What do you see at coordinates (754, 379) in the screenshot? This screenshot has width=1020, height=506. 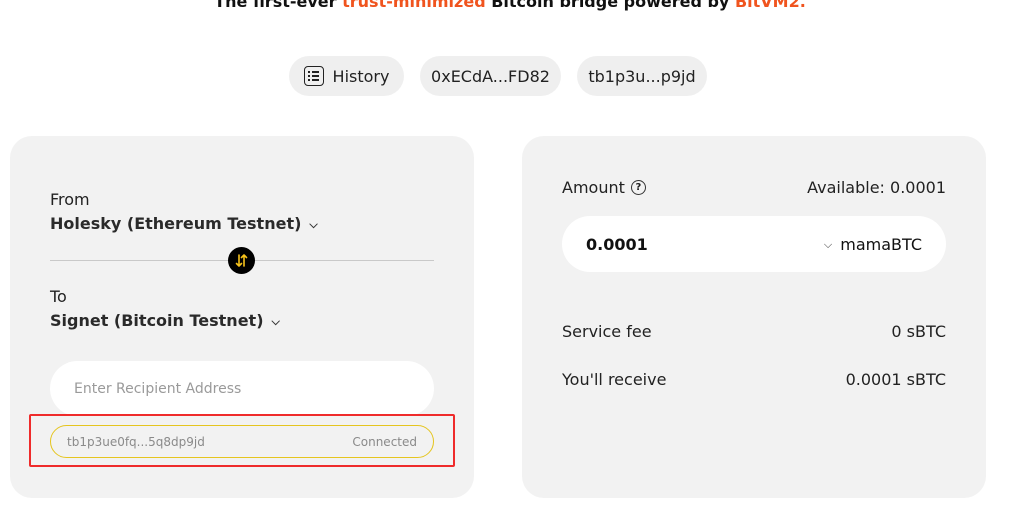 I see `receive-row: You'll receive 0.0001 sBTC` at bounding box center [754, 379].